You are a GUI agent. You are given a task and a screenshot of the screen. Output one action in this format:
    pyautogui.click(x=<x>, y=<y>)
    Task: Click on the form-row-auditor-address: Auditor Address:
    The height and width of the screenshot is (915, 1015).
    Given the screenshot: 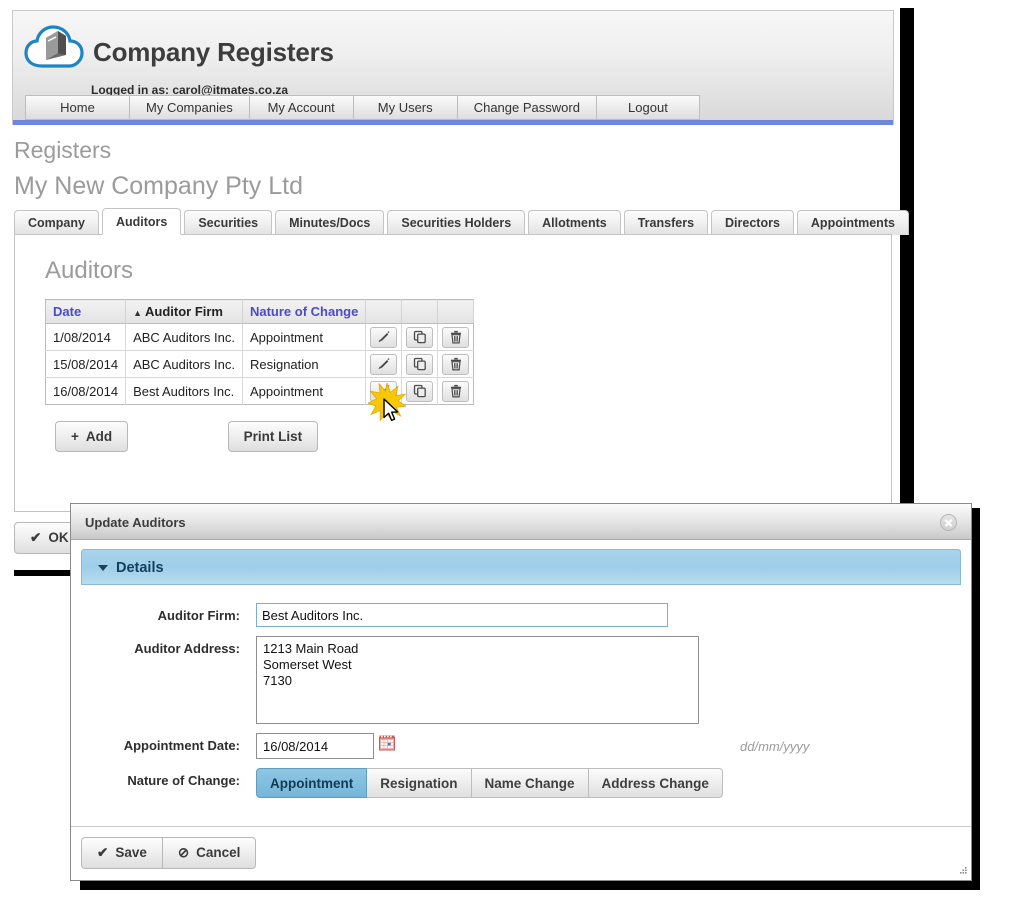 What is the action you would take?
    pyautogui.click(x=521, y=680)
    